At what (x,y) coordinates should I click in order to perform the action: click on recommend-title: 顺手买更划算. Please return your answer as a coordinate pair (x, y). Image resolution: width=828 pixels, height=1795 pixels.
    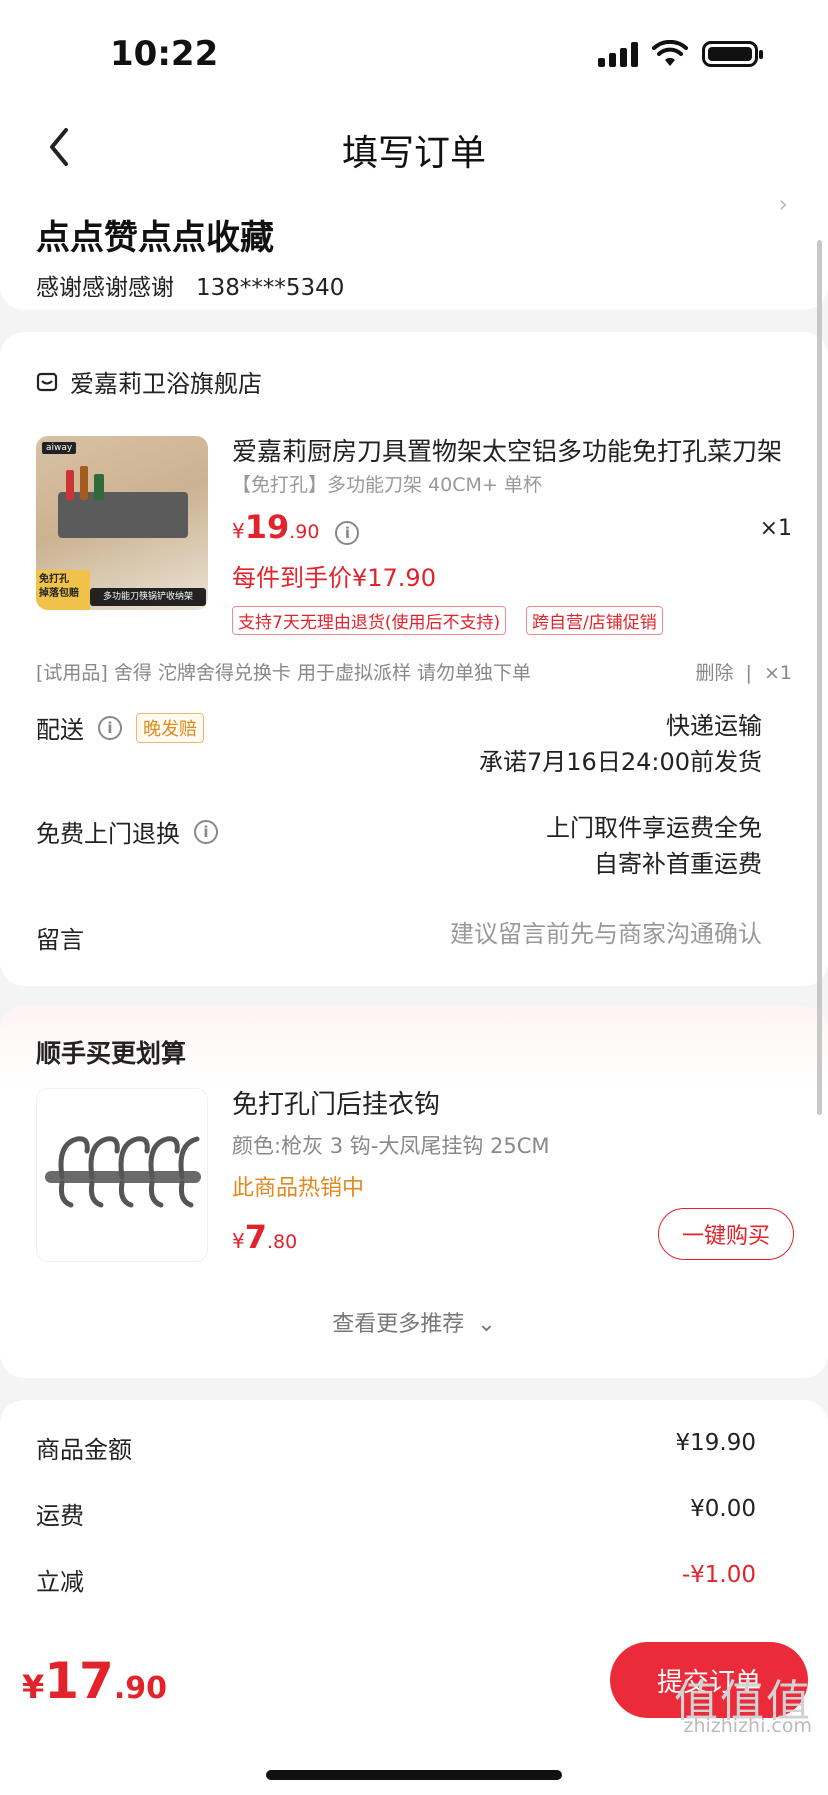
    Looking at the image, I should click on (111, 1053).